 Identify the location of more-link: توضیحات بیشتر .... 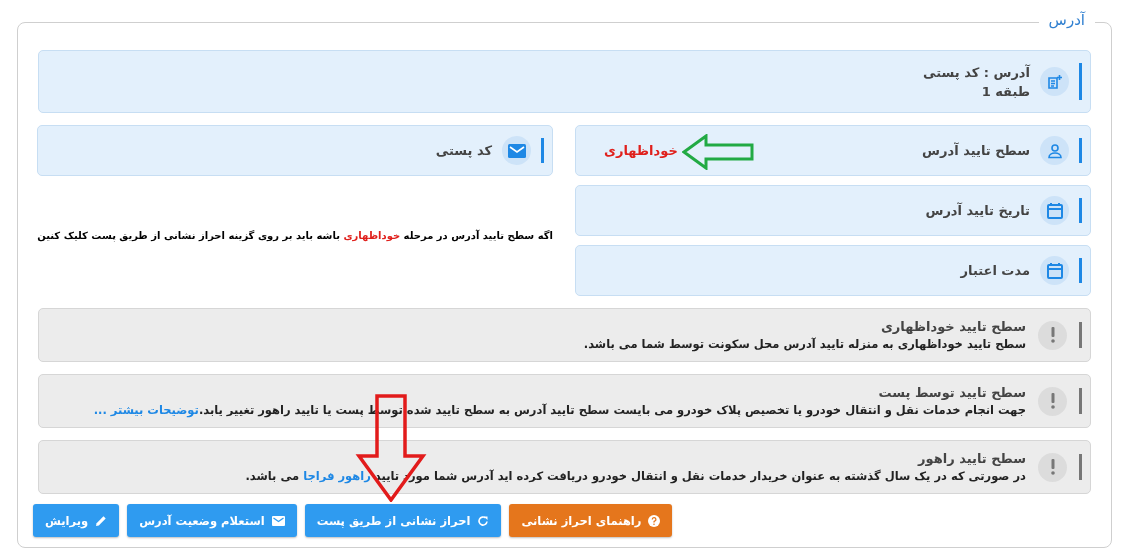
(146, 410).